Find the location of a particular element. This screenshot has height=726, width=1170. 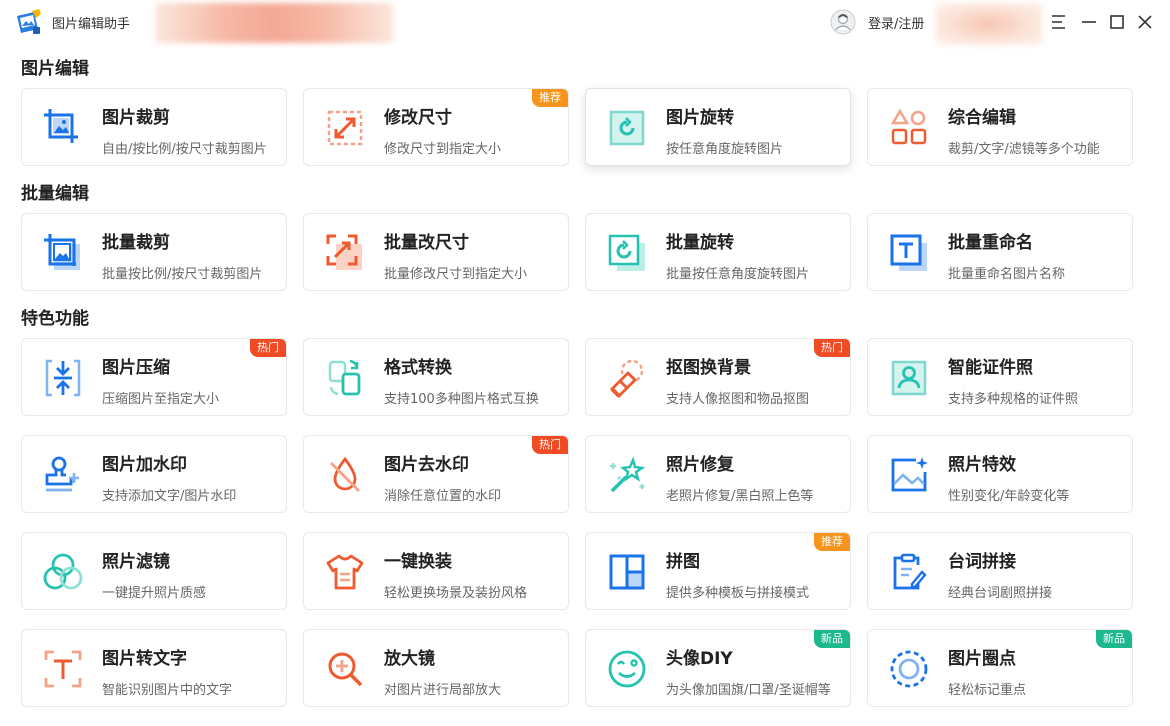

ocr-icon is located at coordinates (63, 669).